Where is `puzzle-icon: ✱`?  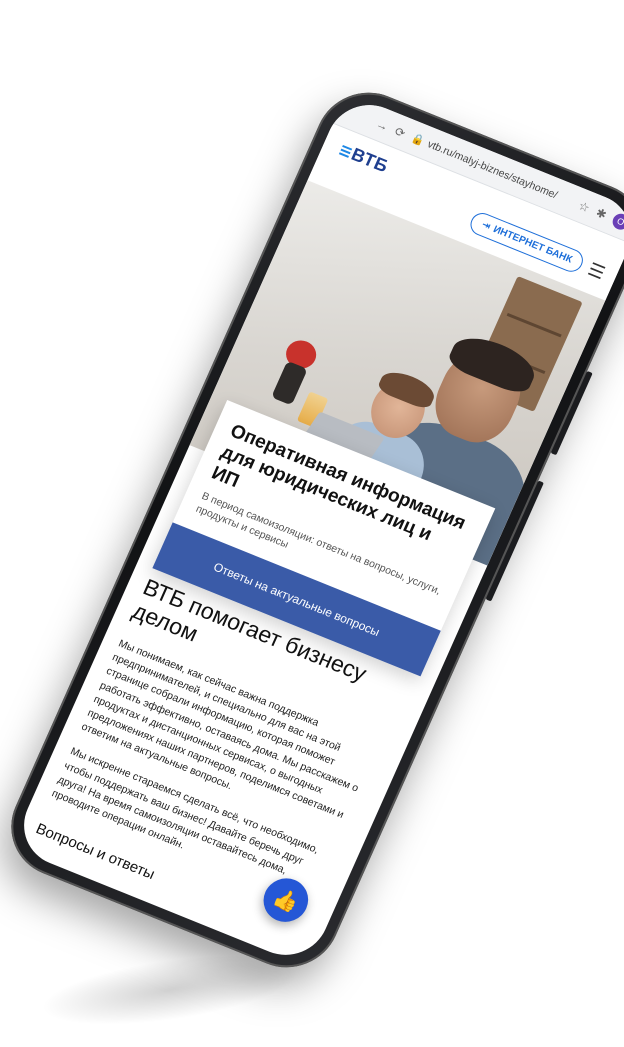
puzzle-icon: ✱ is located at coordinates (601, 213).